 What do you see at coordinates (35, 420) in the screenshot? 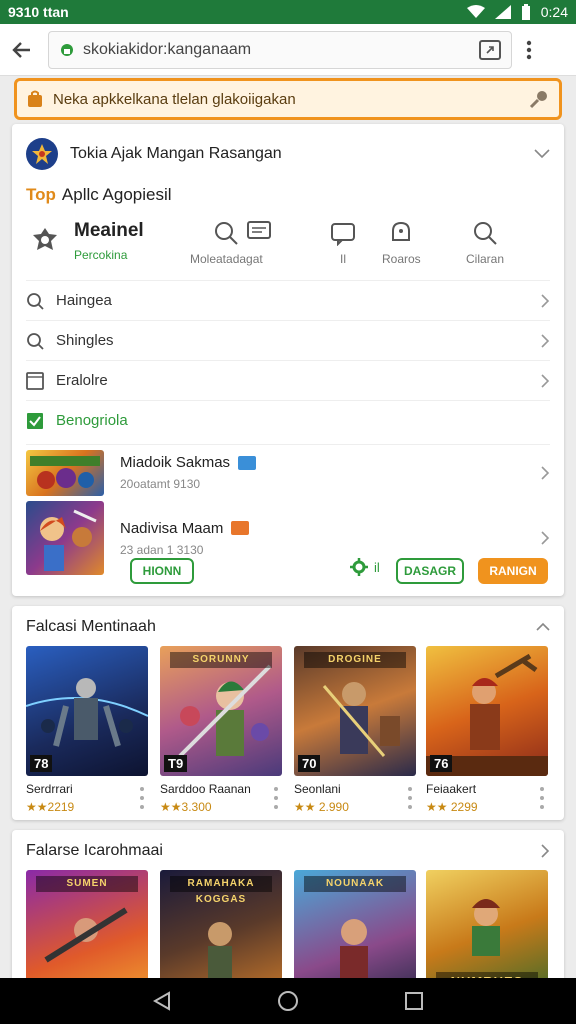
I see `check-square-icon` at bounding box center [35, 420].